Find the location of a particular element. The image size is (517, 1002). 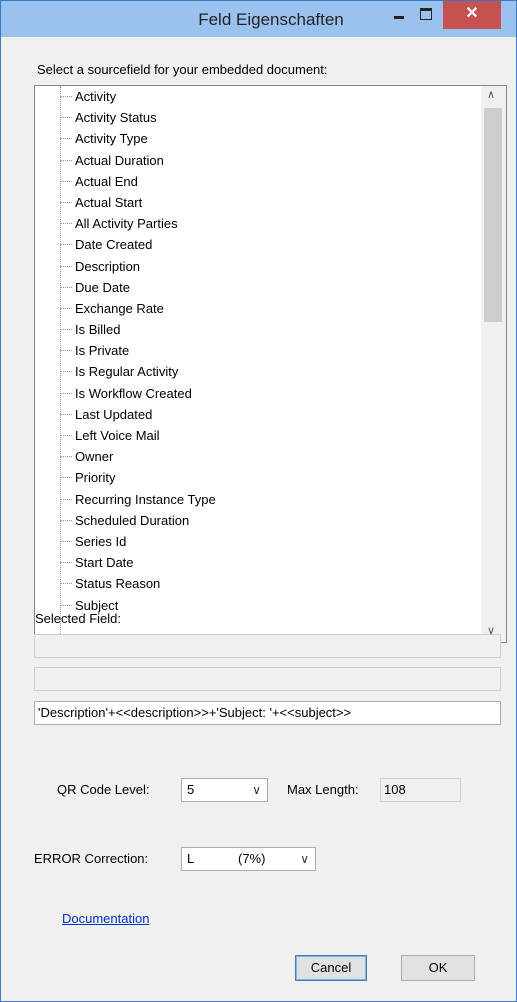

list-item: Activity Type is located at coordinates (255, 138).